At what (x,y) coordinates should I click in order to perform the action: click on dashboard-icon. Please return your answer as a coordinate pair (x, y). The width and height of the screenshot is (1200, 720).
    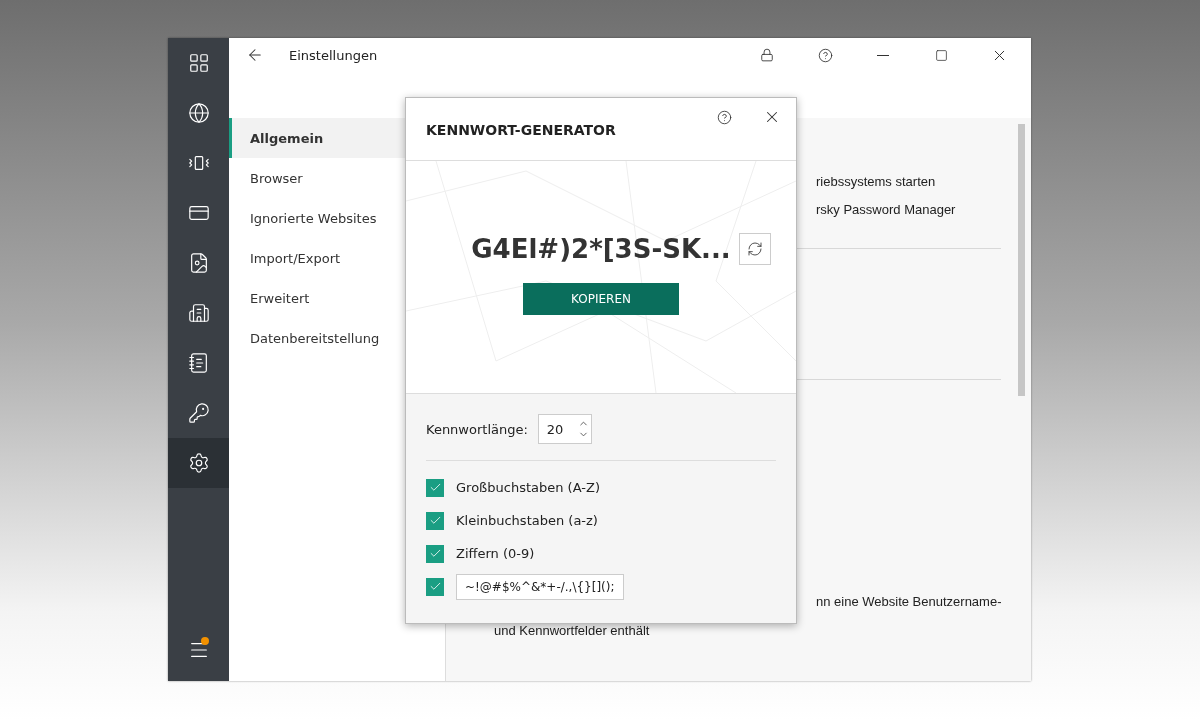
    Looking at the image, I should click on (198, 63).